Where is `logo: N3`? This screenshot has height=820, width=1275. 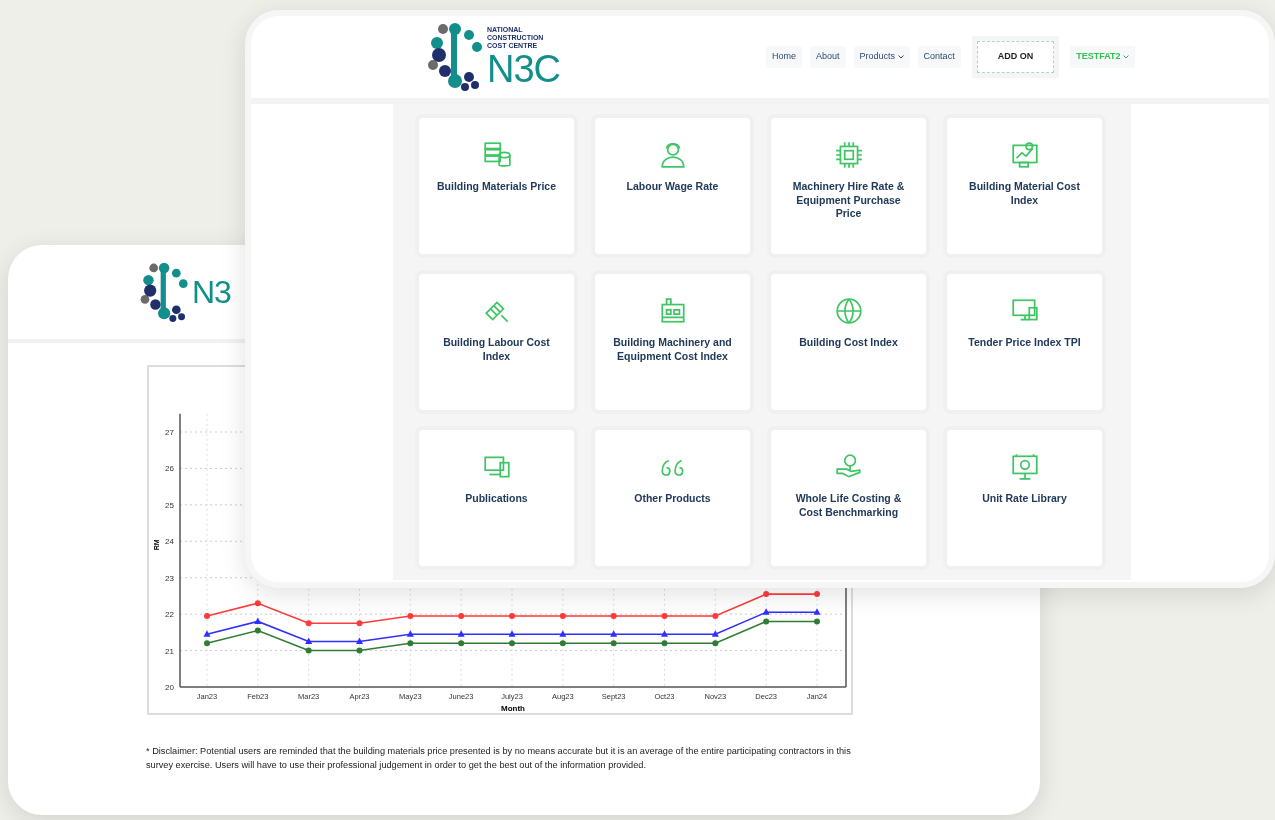
logo: N3 is located at coordinates (184, 292).